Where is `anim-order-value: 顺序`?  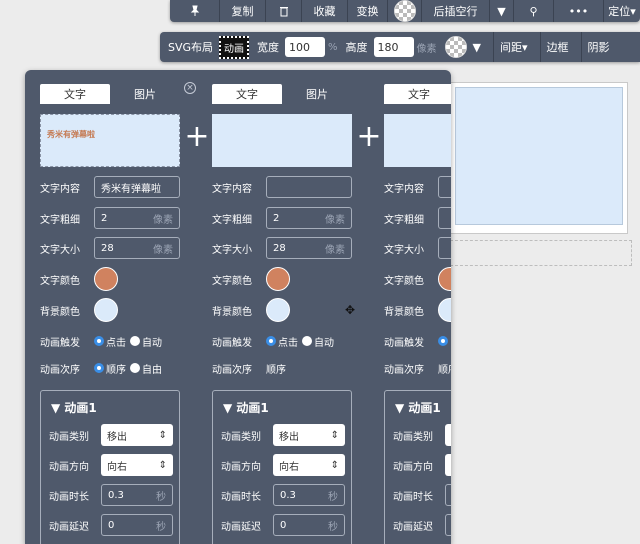
anim-order-value: 顺序 is located at coordinates (276, 370).